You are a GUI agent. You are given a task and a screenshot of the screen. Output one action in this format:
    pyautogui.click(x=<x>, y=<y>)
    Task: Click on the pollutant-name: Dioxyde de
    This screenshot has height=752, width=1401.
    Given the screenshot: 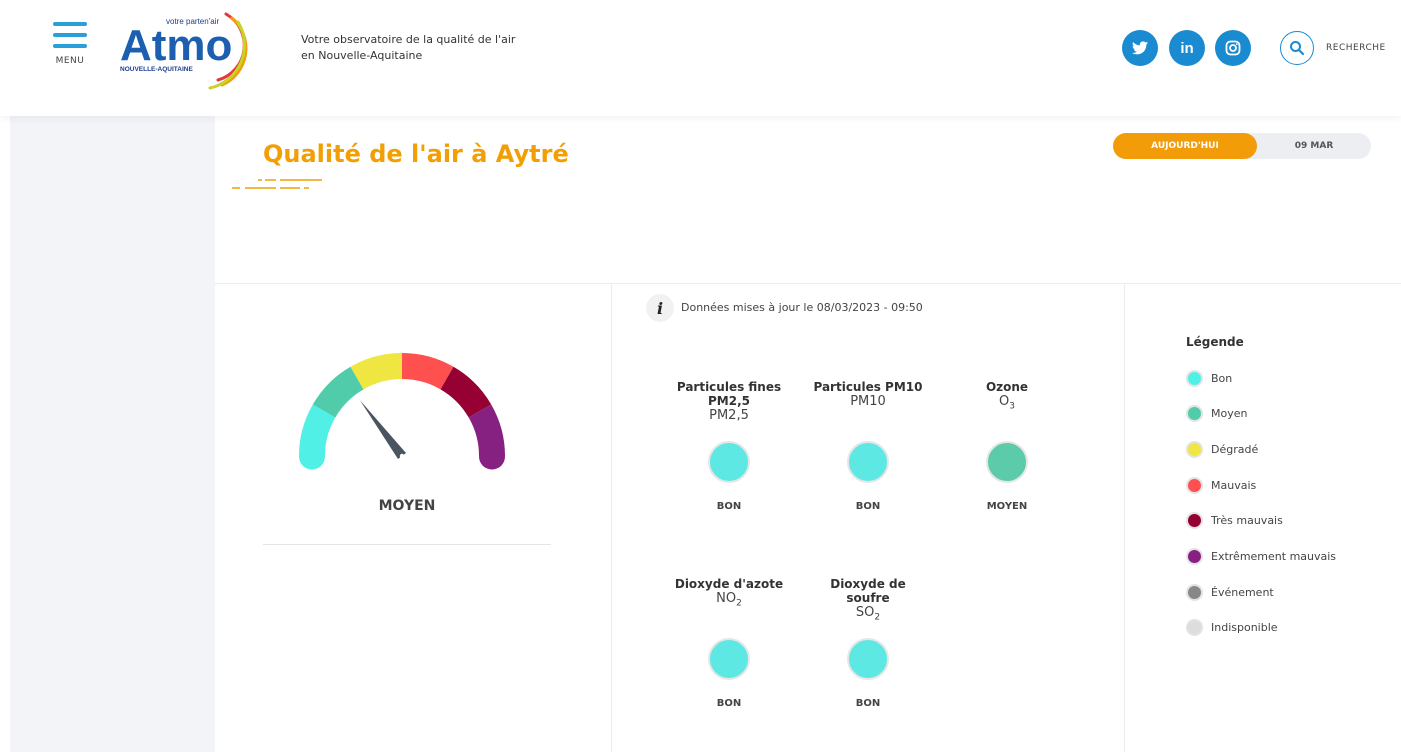 What is the action you would take?
    pyautogui.click(x=868, y=584)
    